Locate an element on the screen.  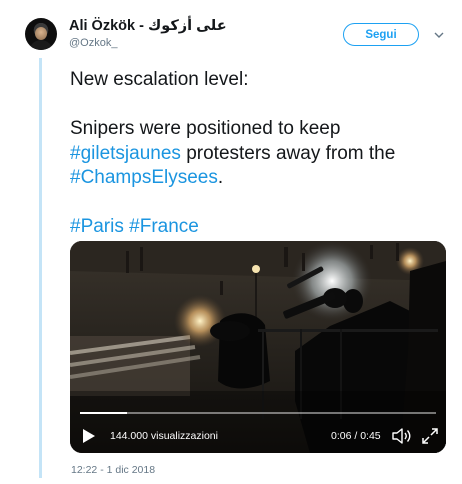
tweet-line-4: #ChampsElysees. is located at coordinates (147, 177).